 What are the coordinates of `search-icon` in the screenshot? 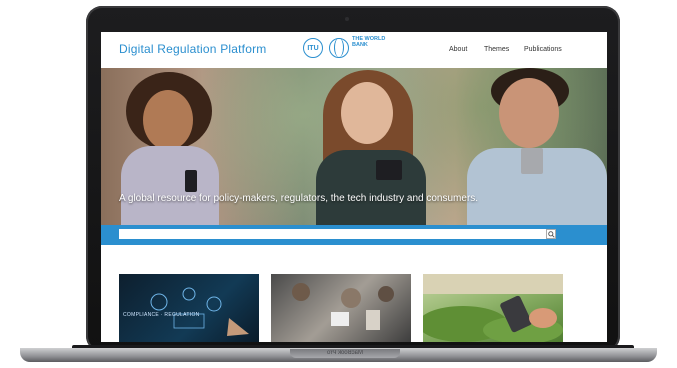 It's located at (551, 234).